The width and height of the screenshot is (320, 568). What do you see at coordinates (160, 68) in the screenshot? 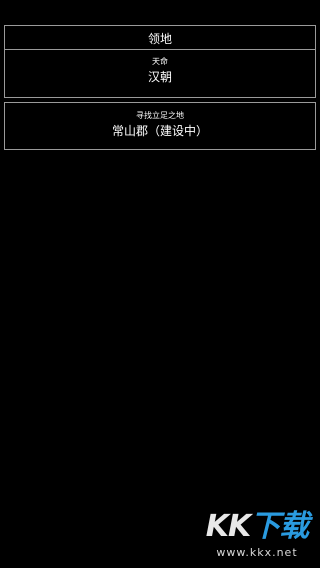
I see `mandate-entry: 天命 汉朝` at bounding box center [160, 68].